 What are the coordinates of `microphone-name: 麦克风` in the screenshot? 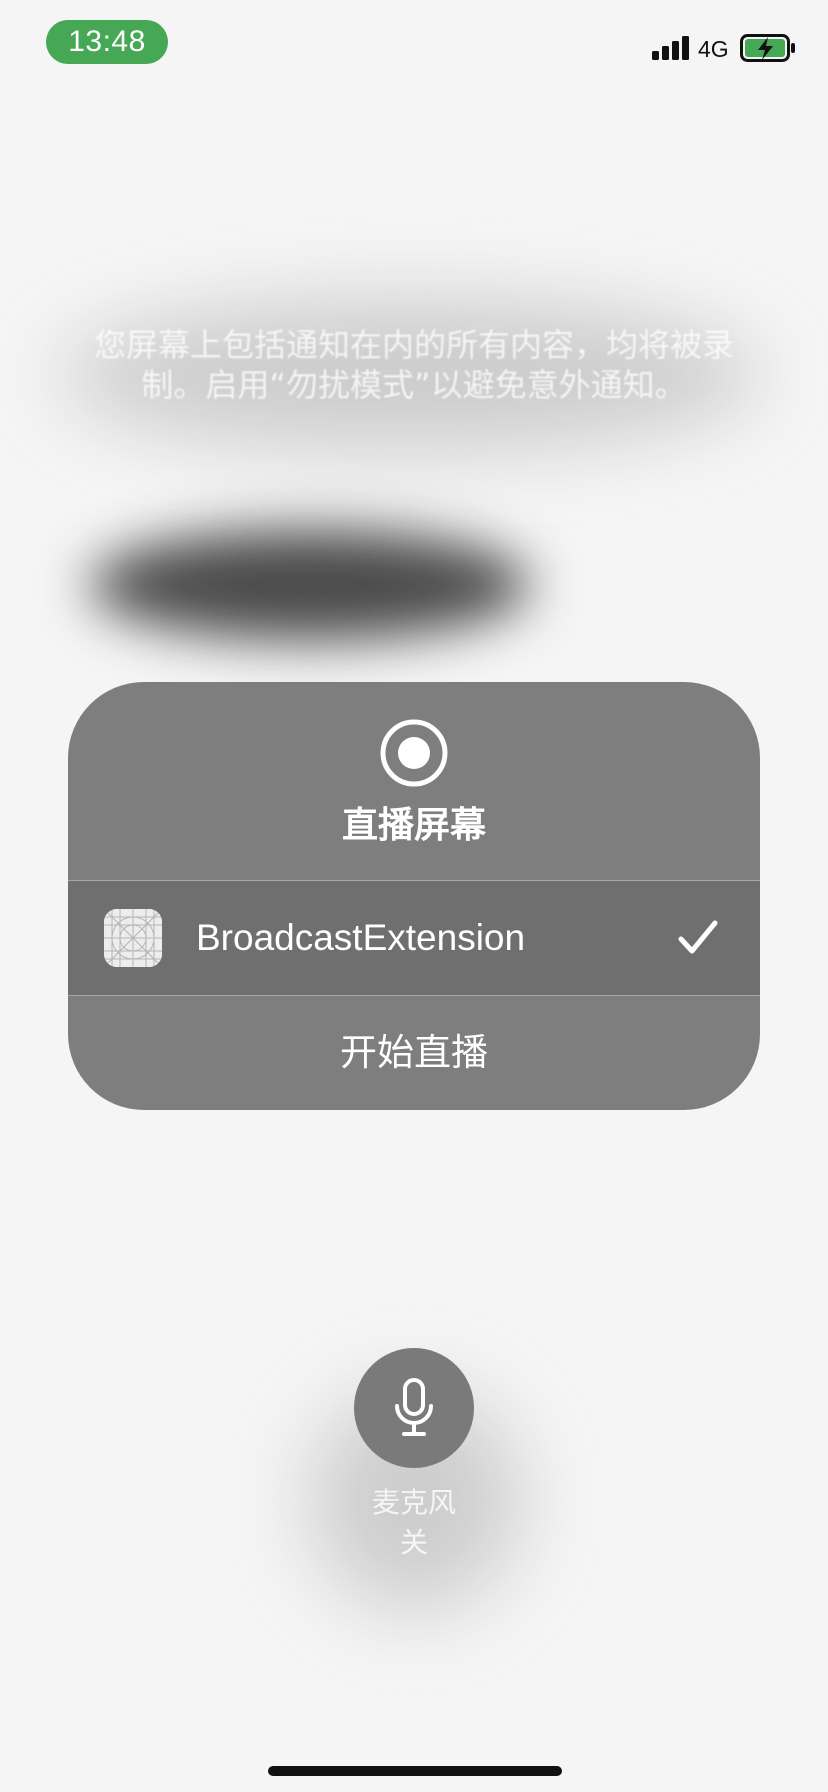 It's located at (413, 1502).